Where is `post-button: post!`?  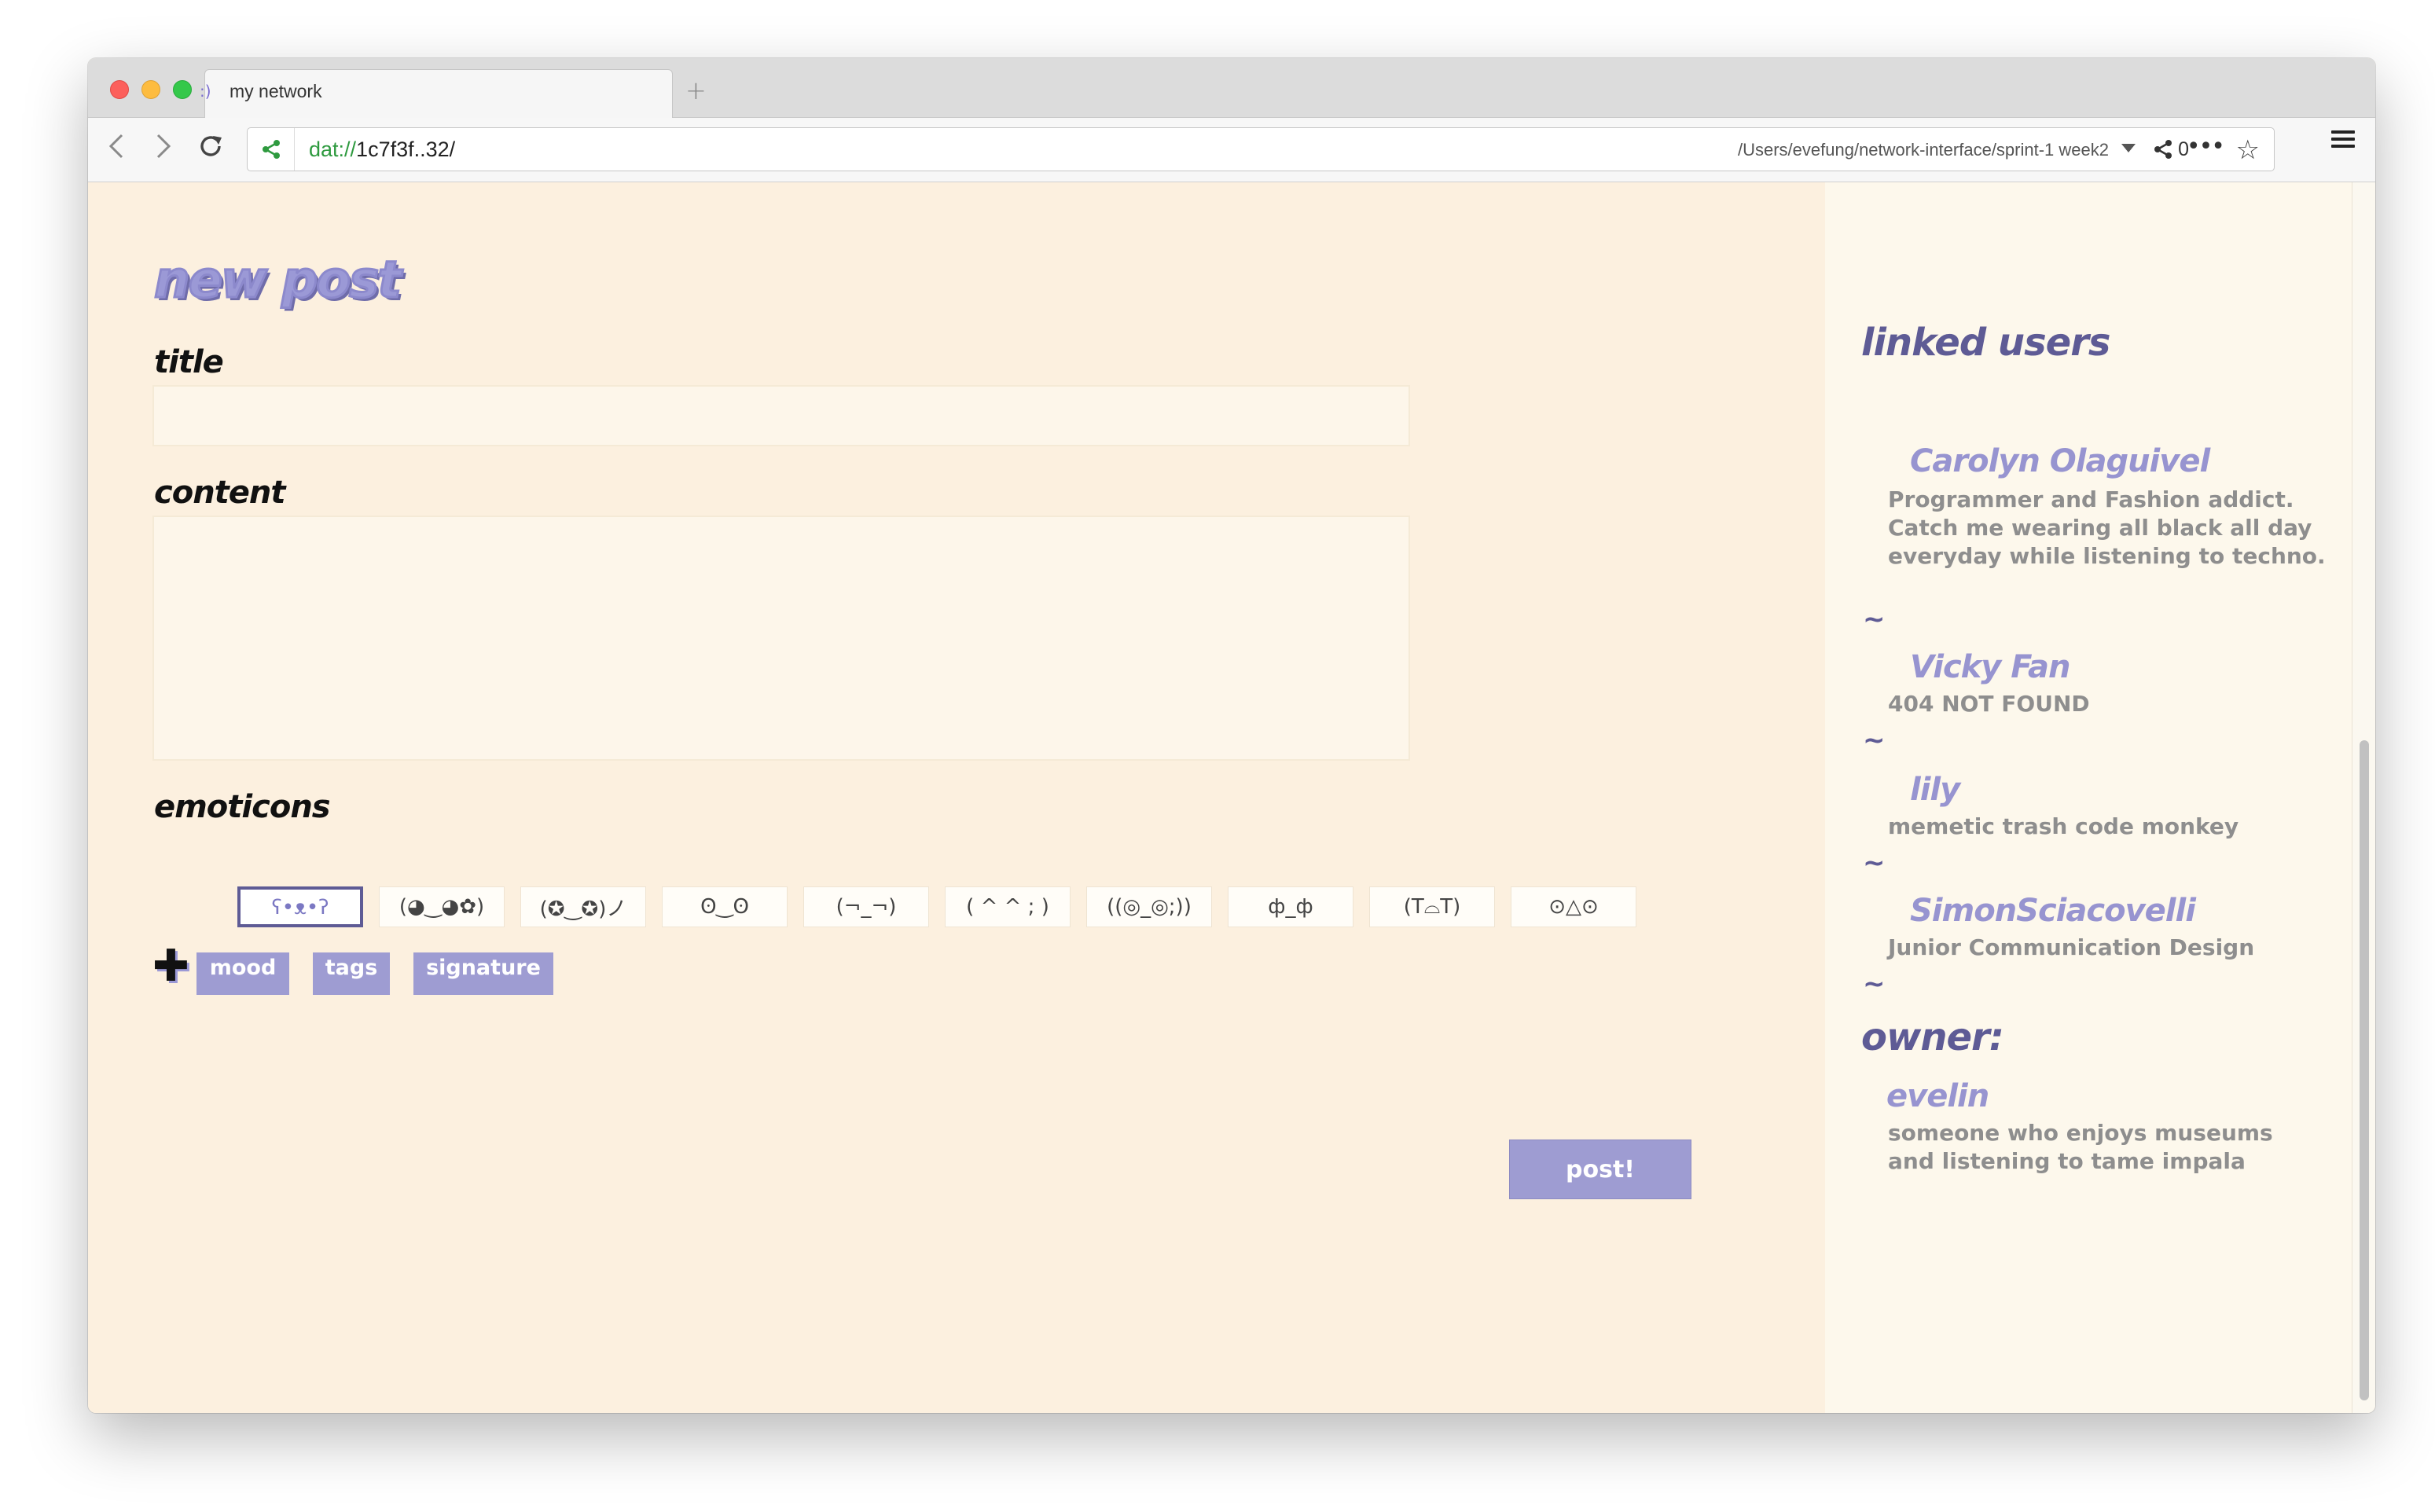 post-button: post! is located at coordinates (1600, 1169).